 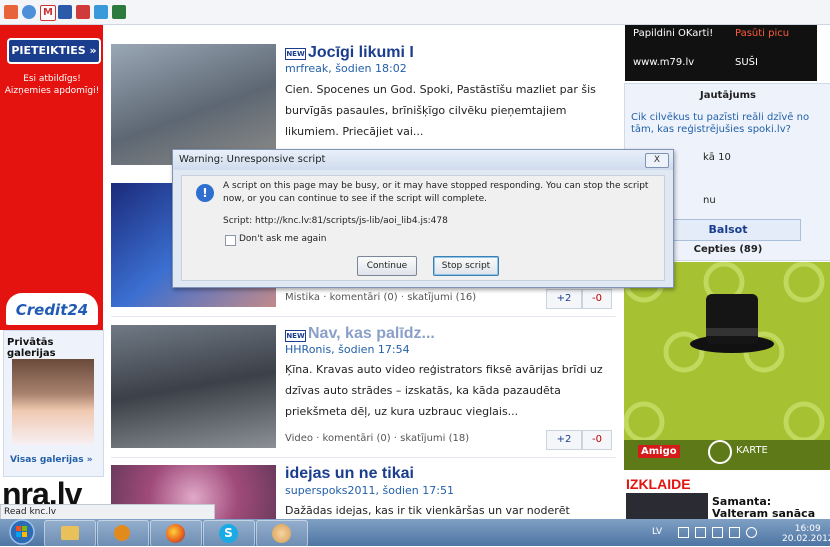 What do you see at coordinates (667, 506) in the screenshot?
I see `teaser-thumbnail` at bounding box center [667, 506].